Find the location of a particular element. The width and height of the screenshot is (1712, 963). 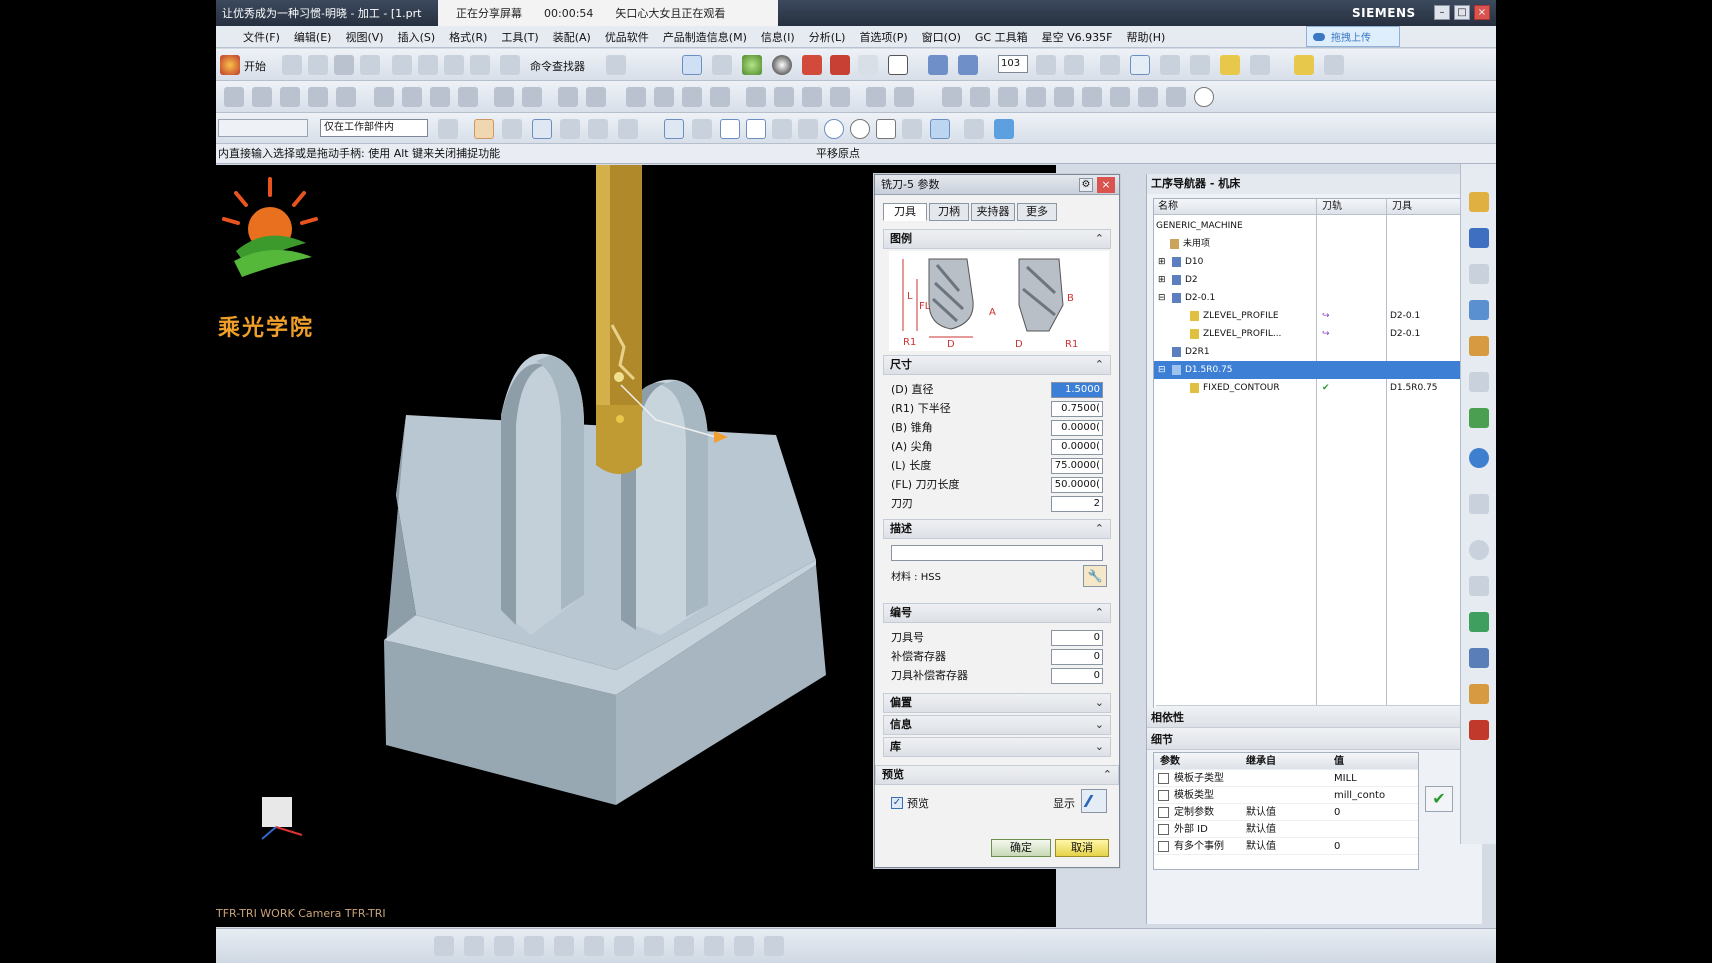

scope-filter-select: 仅在工作部件内 is located at coordinates (374, 128).